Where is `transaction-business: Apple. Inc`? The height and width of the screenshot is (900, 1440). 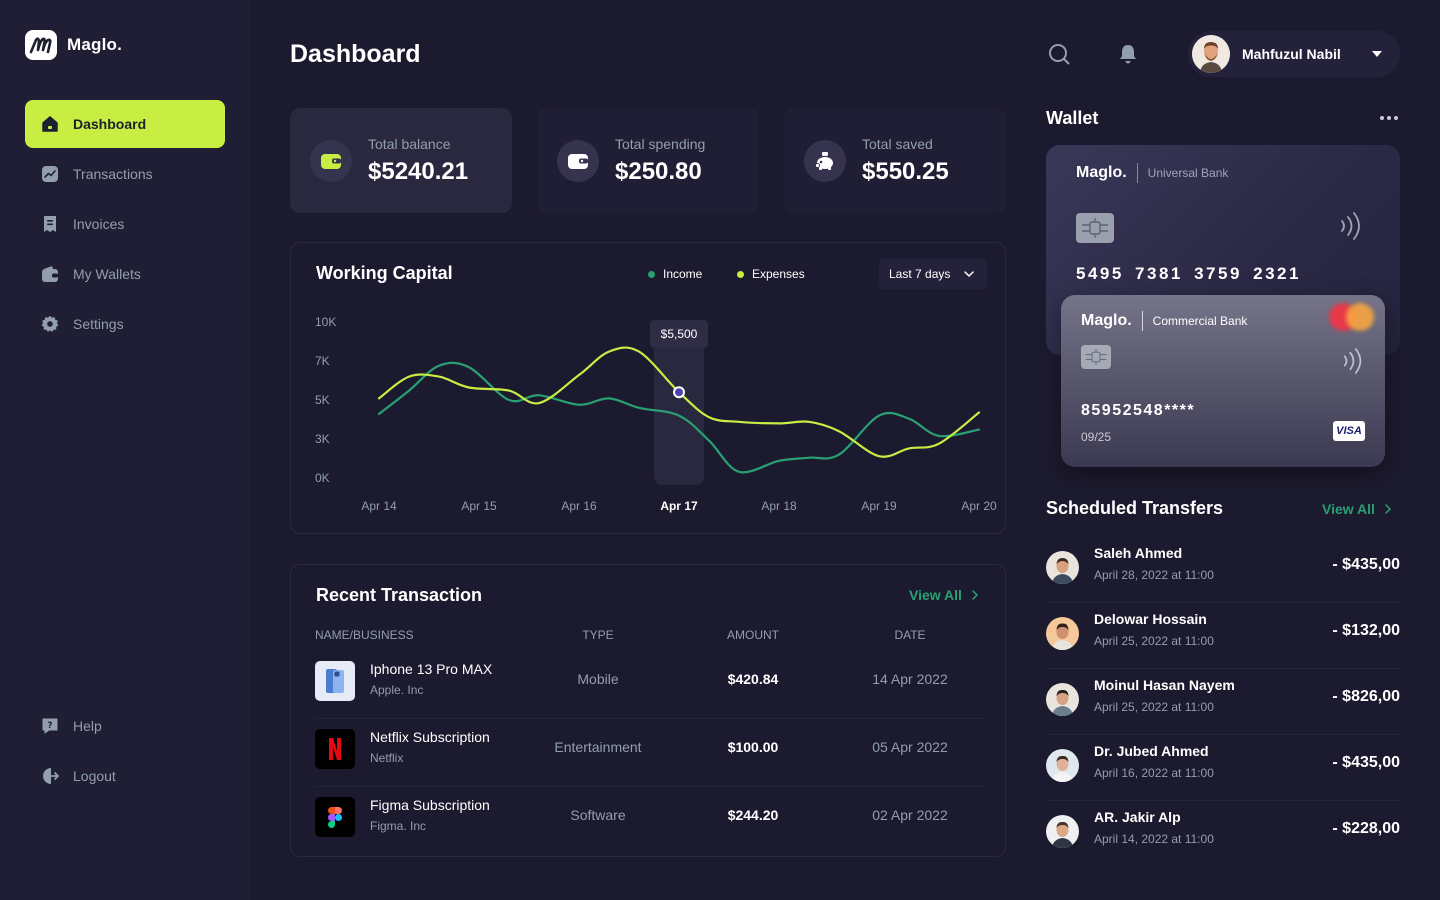
transaction-business: Apple. Inc is located at coordinates (397, 690).